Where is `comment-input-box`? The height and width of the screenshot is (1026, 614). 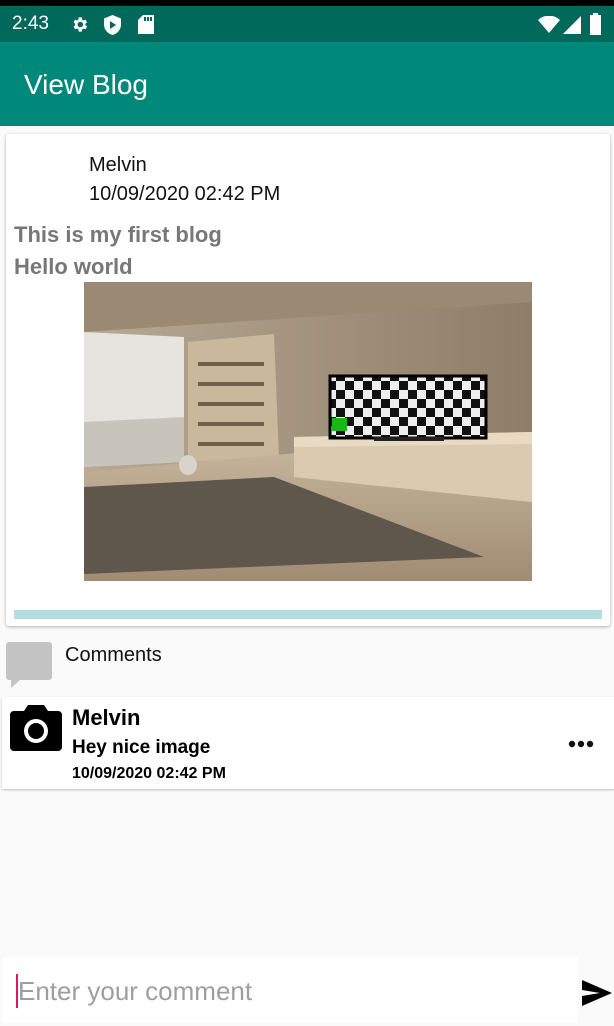 comment-input-box is located at coordinates (290, 990).